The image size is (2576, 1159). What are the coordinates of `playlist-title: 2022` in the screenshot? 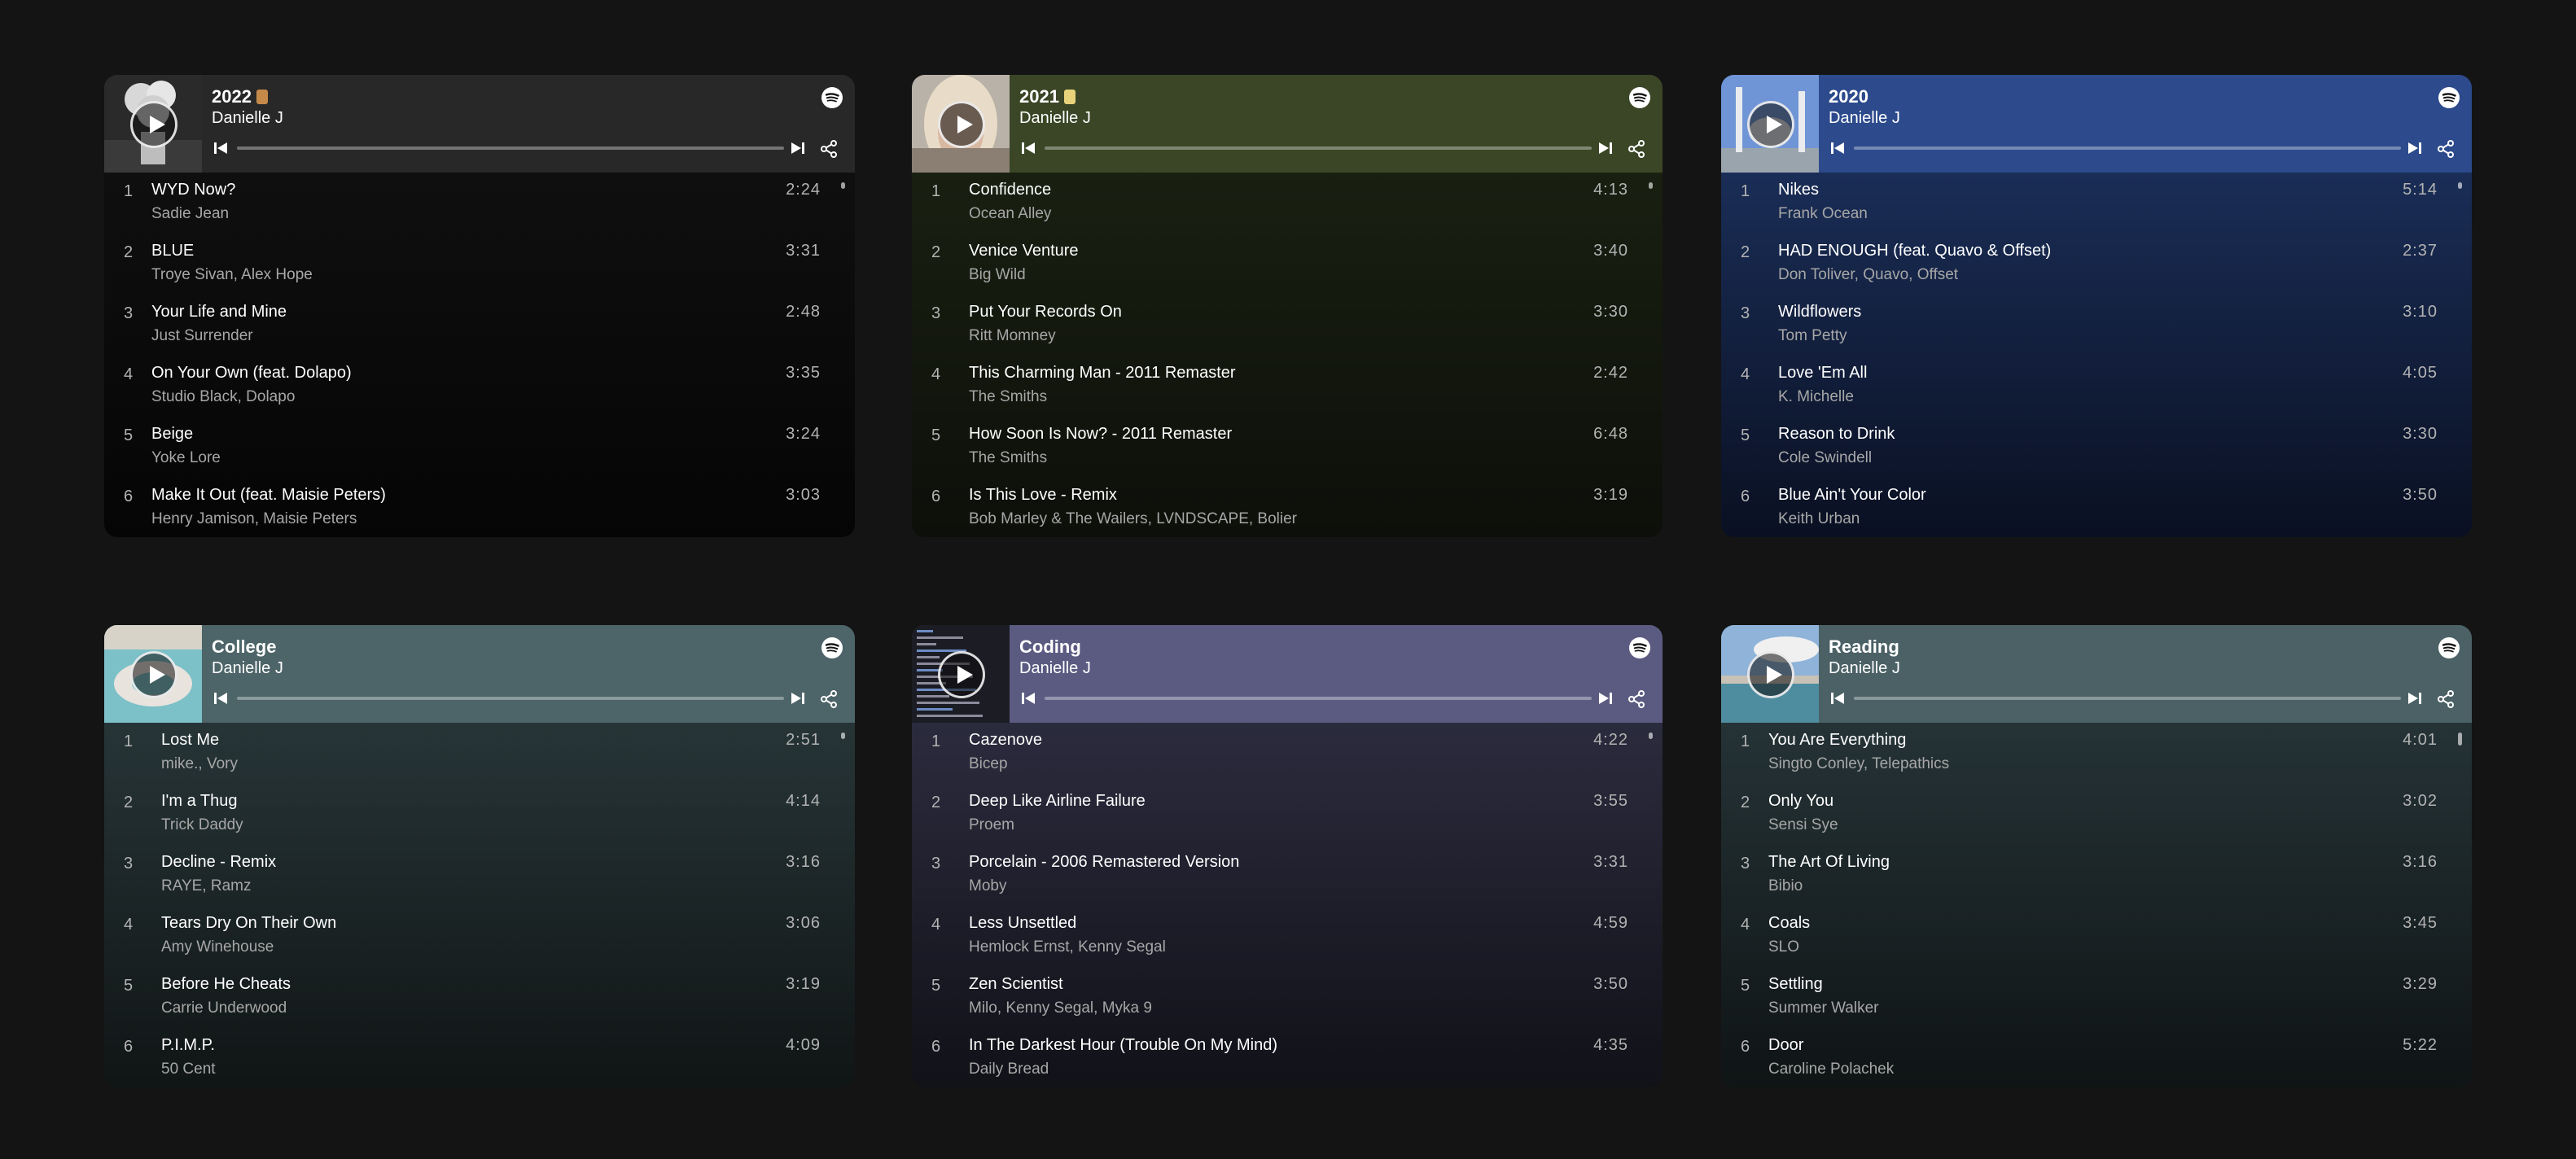 It's located at (240, 96).